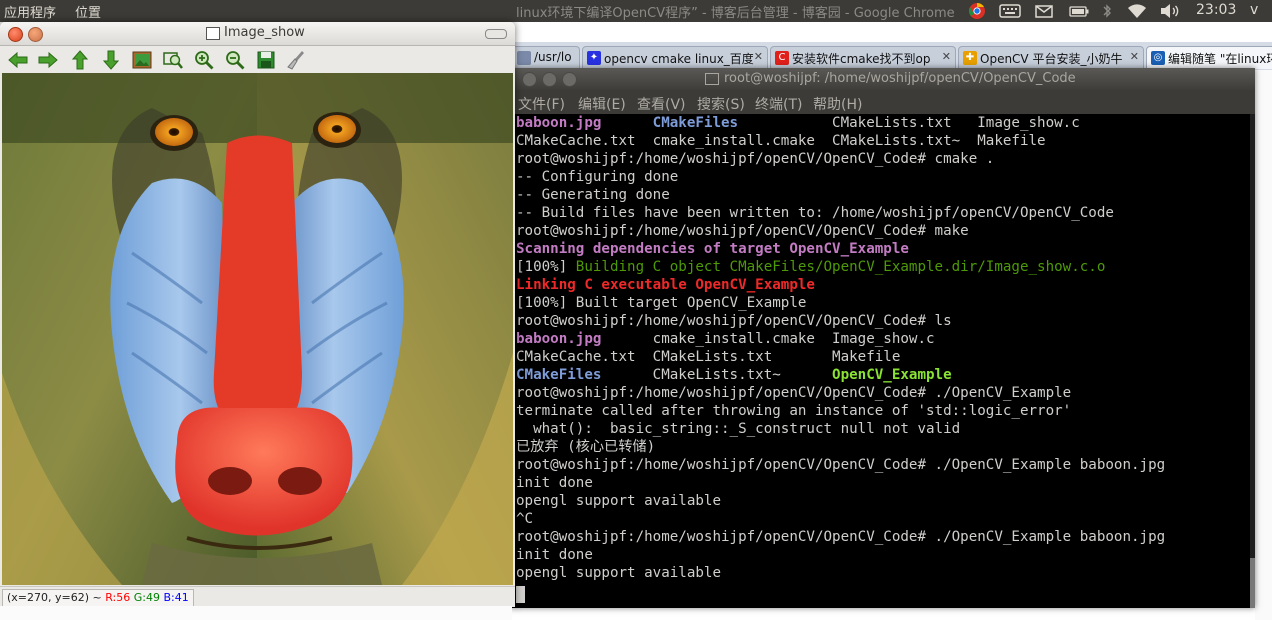  Describe the element at coordinates (695, 123) in the screenshot. I see `terminal-text: CMakeFiles` at that location.